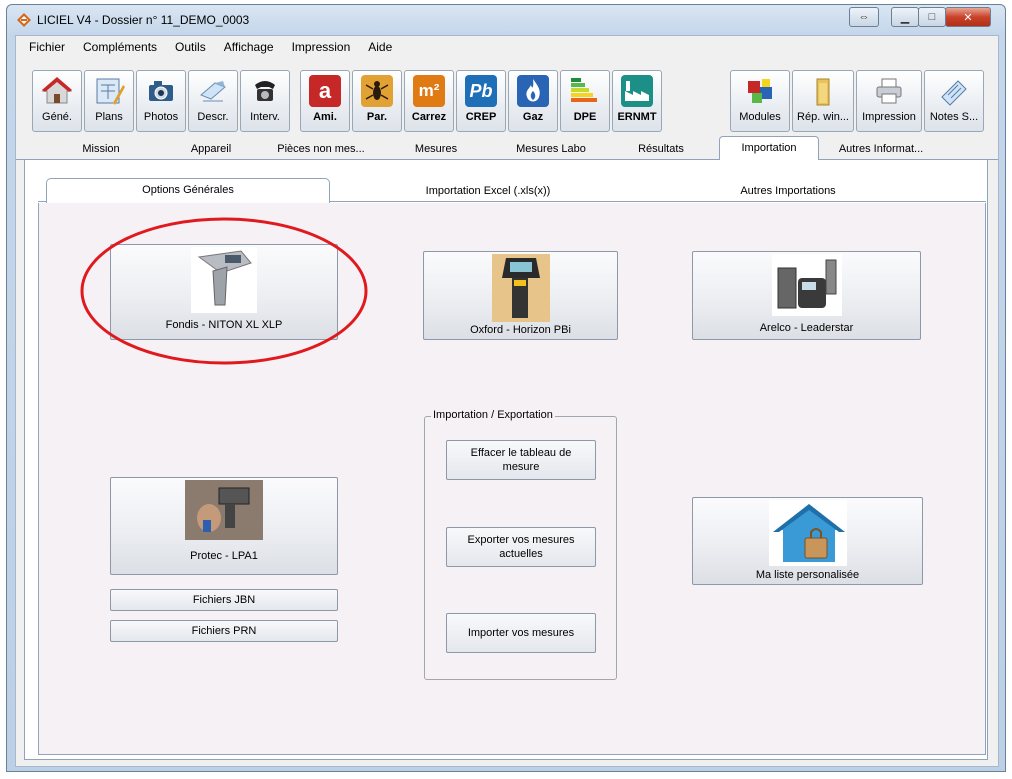  What do you see at coordinates (954, 93) in the screenshot?
I see `notes-icon` at bounding box center [954, 93].